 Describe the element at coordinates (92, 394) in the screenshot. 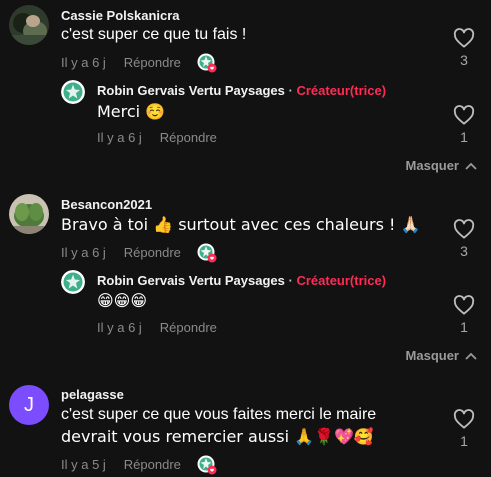

I see `comment-username: pelagasse` at that location.